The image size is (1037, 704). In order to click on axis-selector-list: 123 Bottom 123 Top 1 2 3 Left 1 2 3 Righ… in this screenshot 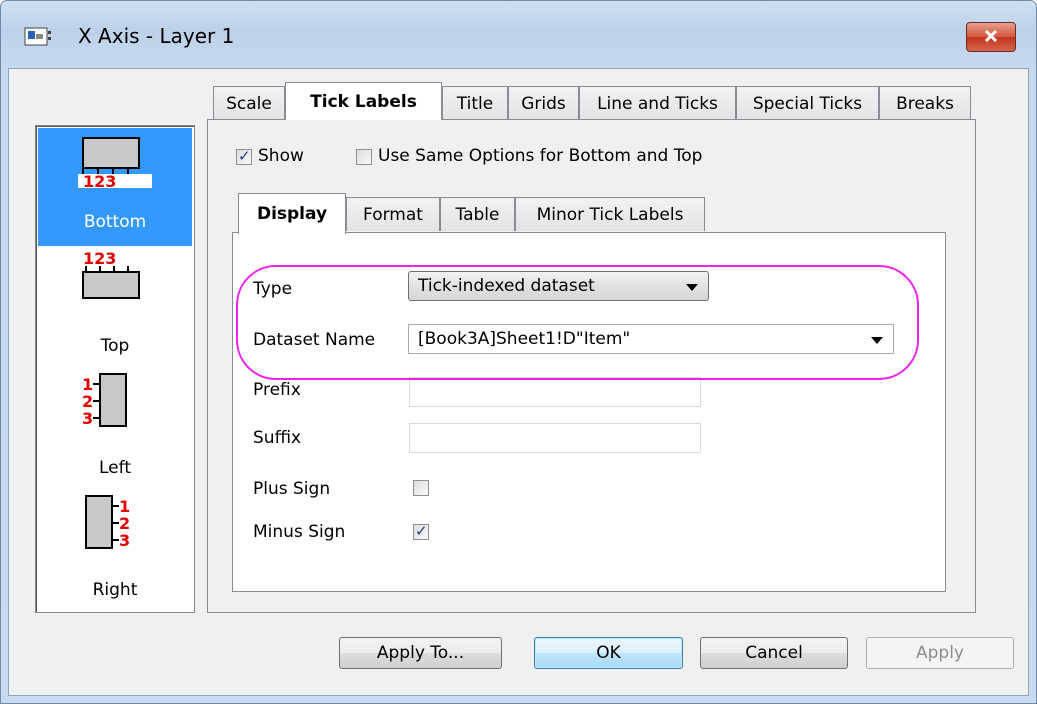, I will do `click(115, 369)`.